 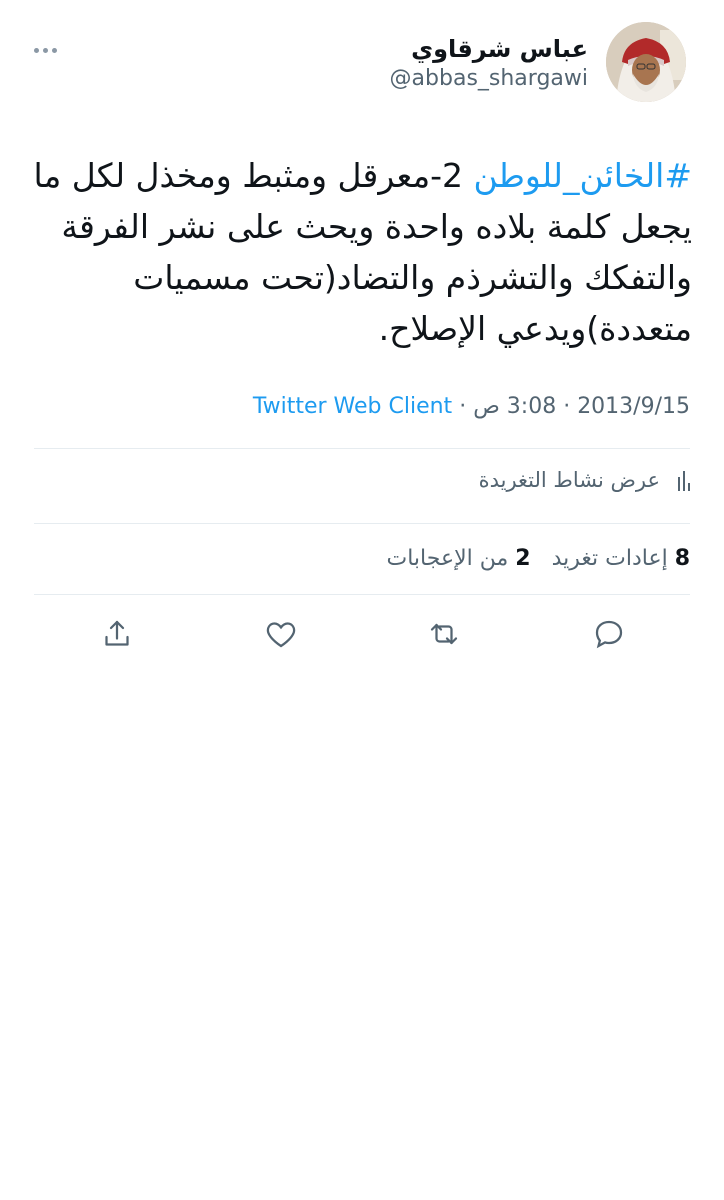 I want to click on likes-count: 2, so click(x=523, y=558).